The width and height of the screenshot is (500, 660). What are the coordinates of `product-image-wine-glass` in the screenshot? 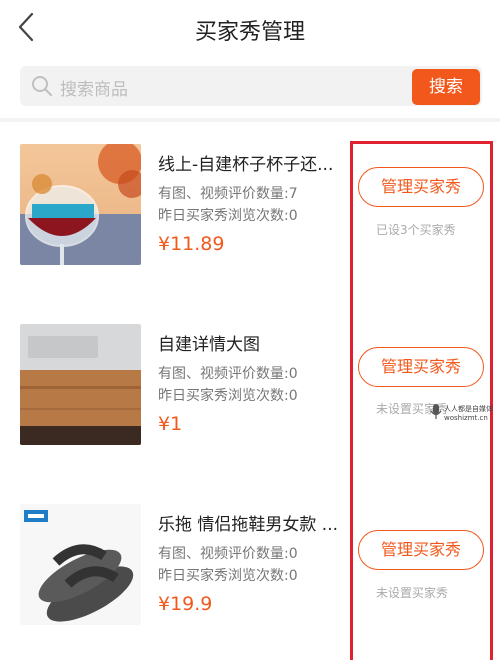 It's located at (80, 204).